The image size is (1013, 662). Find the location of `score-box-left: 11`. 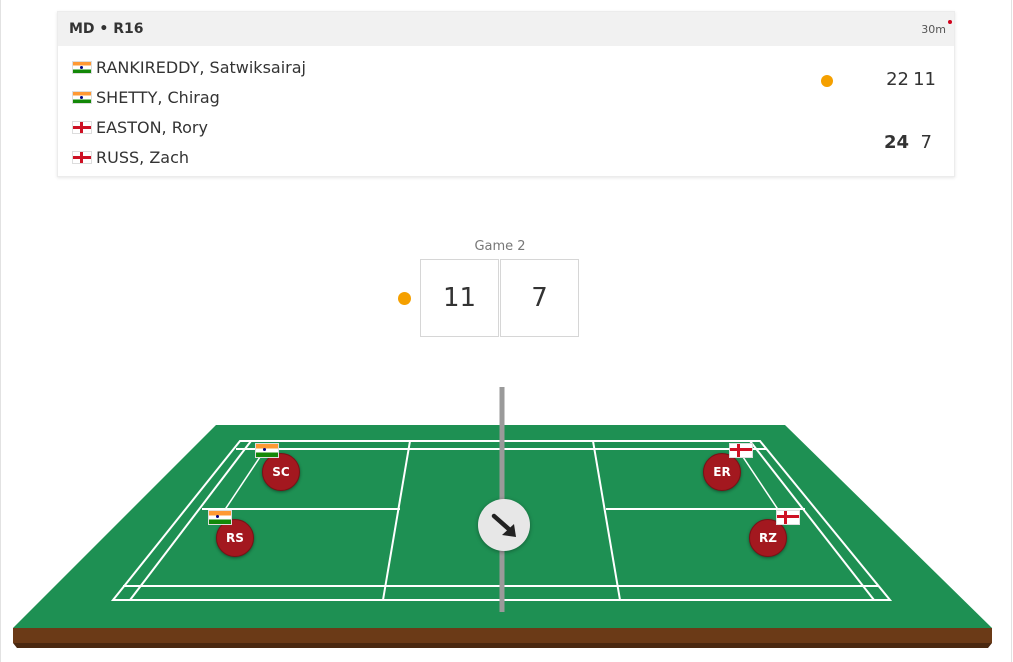

score-box-left: 11 is located at coordinates (459, 298).